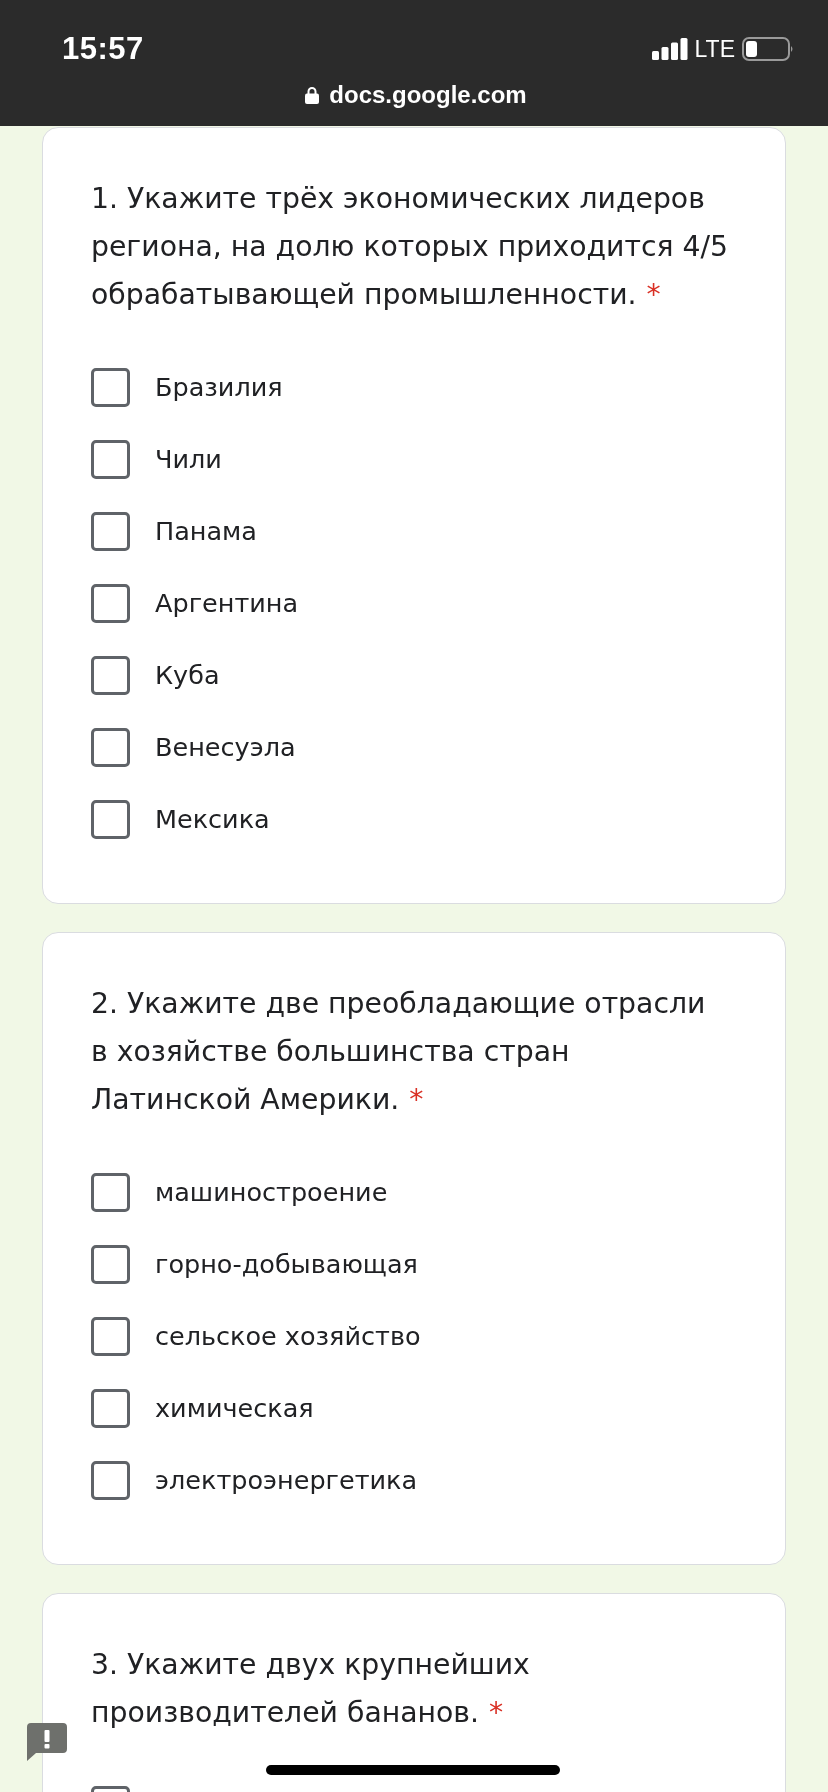 This screenshot has width=828, height=1792. Describe the element at coordinates (234, 1408) in the screenshot. I see `option-label: химическая` at that location.